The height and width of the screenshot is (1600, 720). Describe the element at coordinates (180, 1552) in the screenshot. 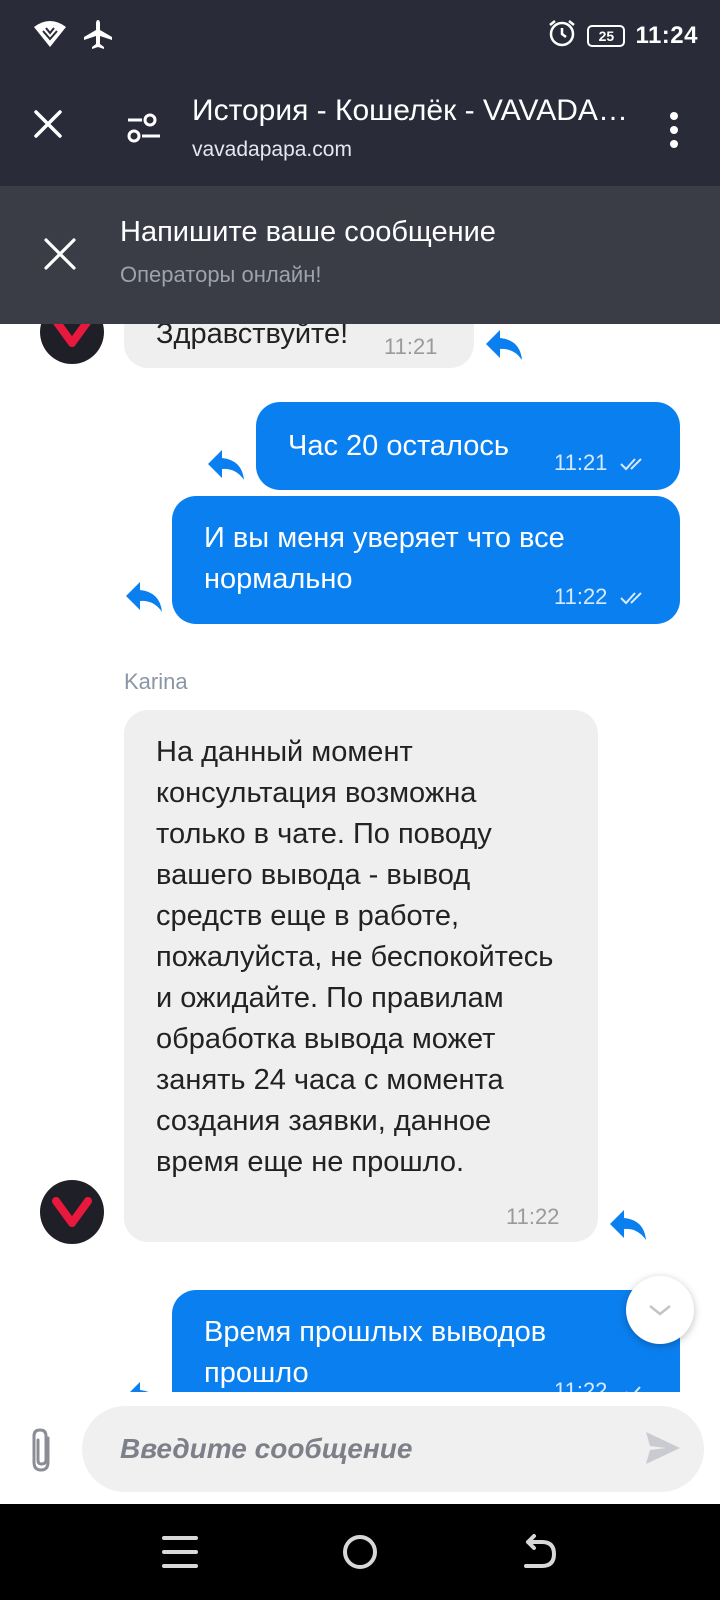

I see `recent-apps-icon` at that location.